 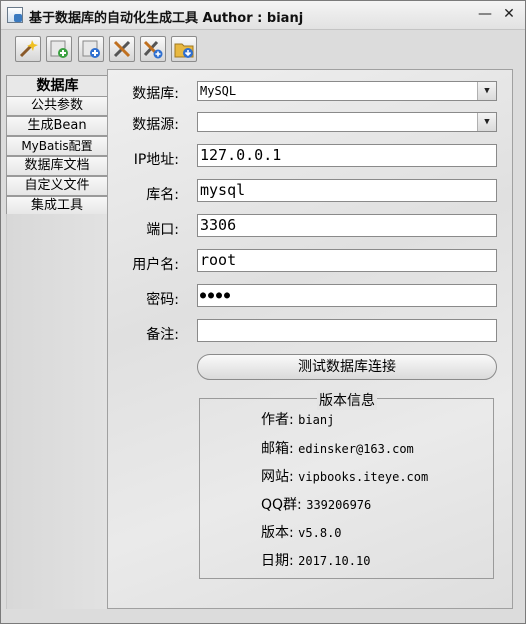 I want to click on db-label: 数据库:, so click(x=155, y=94).